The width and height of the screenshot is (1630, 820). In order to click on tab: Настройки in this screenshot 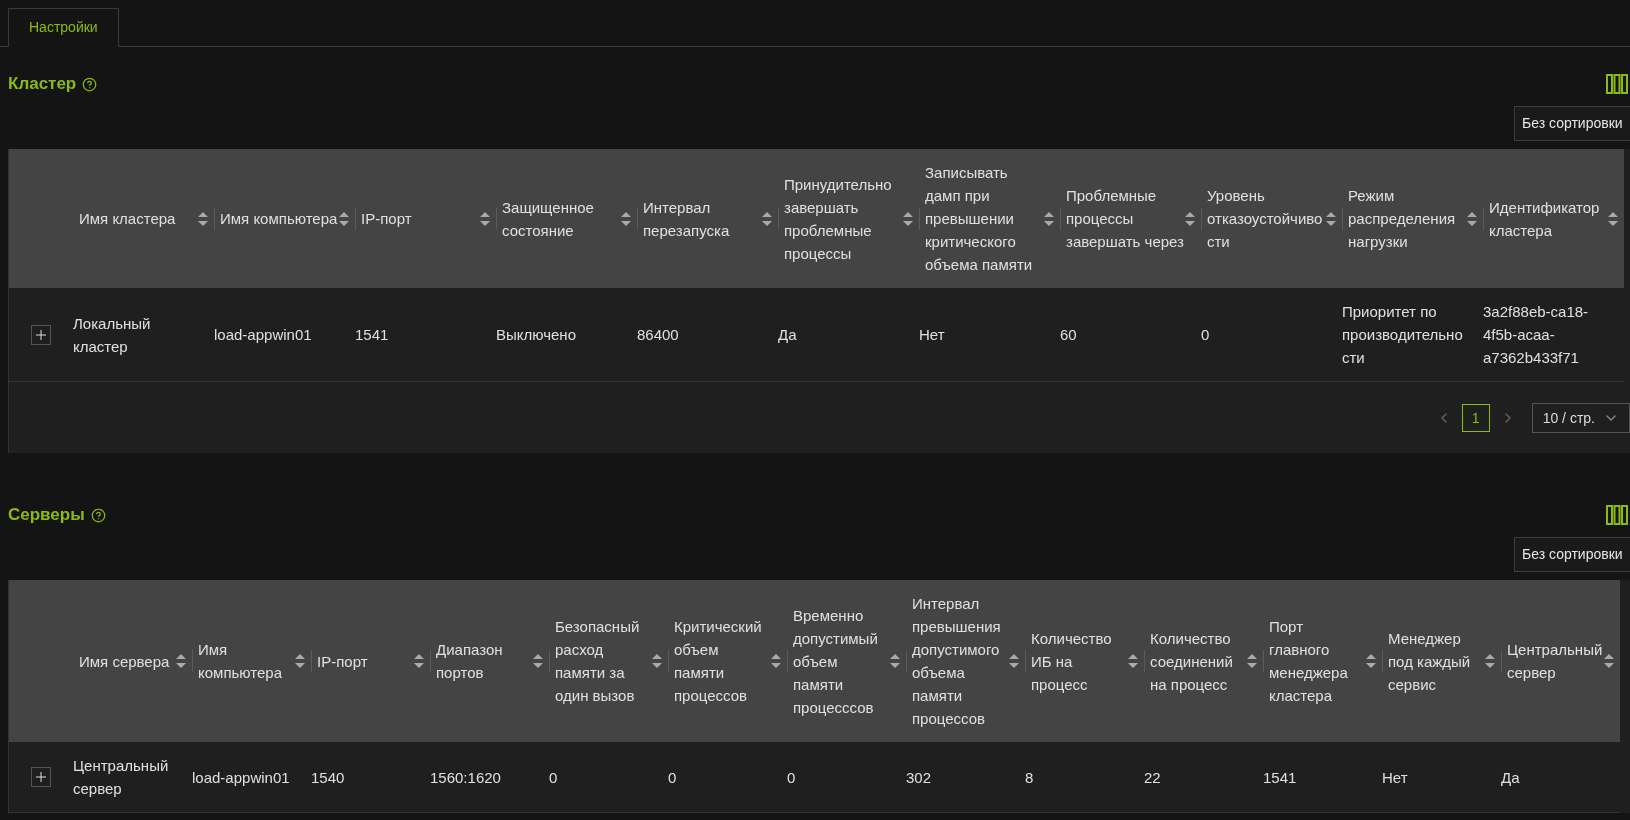, I will do `click(63, 27)`.